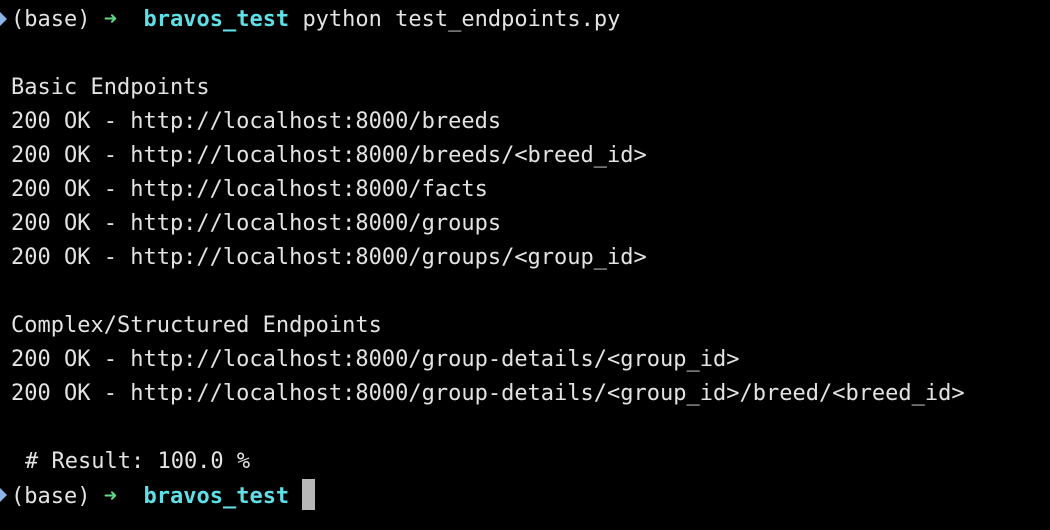  Describe the element at coordinates (309, 494) in the screenshot. I see `text-cursor` at that location.